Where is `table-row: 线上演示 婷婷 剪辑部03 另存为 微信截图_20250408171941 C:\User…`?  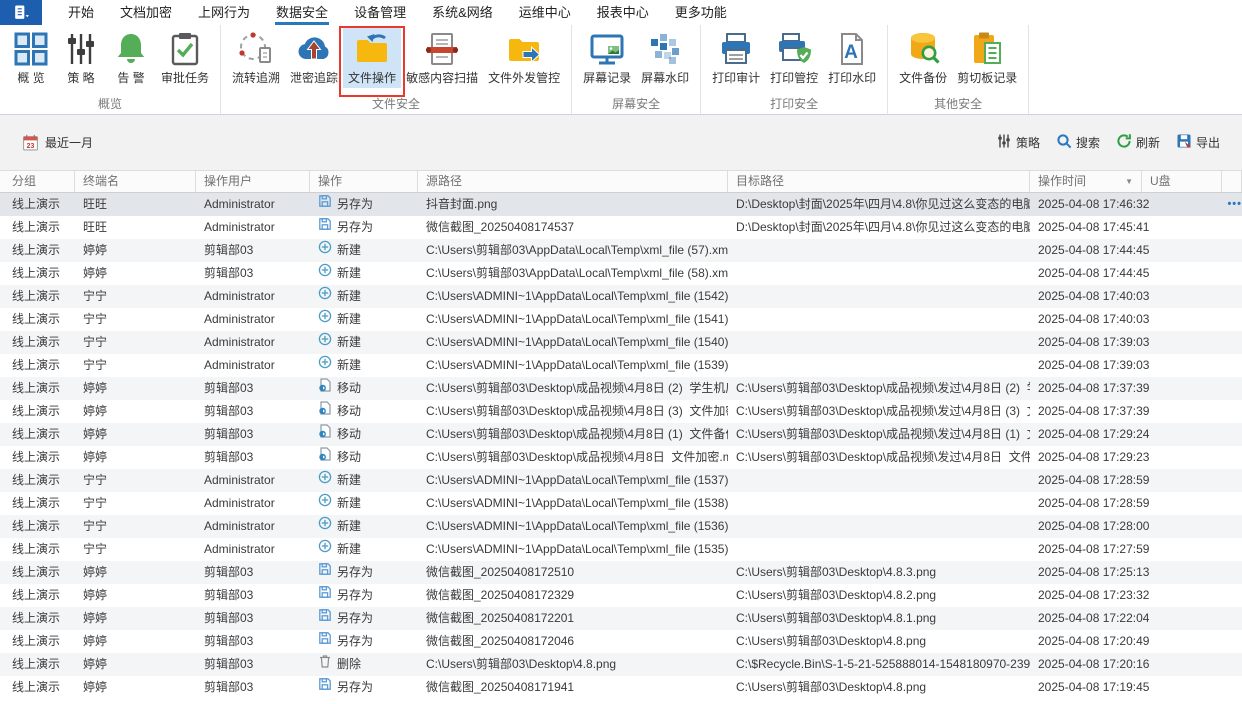 table-row: 线上演示 婷婷 剪辑部03 另存为 微信截图_20250408171941 C:\User… is located at coordinates (621, 687).